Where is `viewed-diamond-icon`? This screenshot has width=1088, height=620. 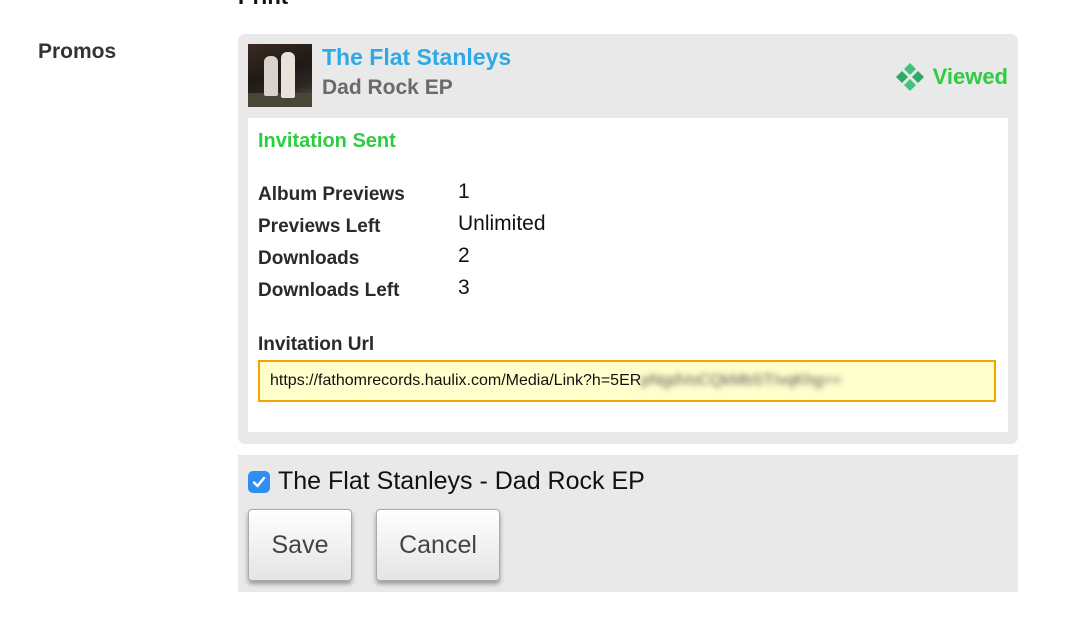 viewed-diamond-icon is located at coordinates (909, 77).